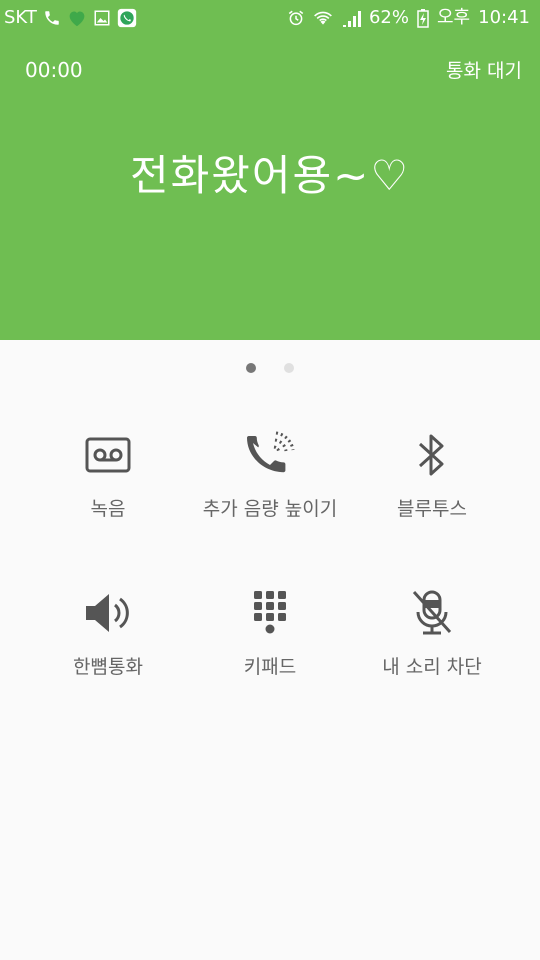 Image resolution: width=540 pixels, height=960 pixels. I want to click on extra-volume-button: 추가 음량 높이기, so click(270, 470).